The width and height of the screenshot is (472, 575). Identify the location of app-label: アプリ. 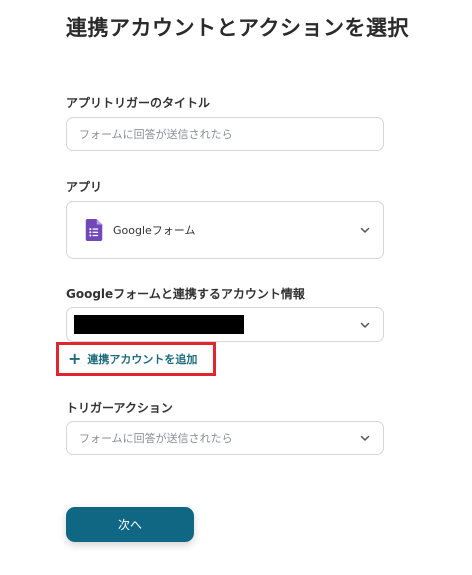
(84, 187).